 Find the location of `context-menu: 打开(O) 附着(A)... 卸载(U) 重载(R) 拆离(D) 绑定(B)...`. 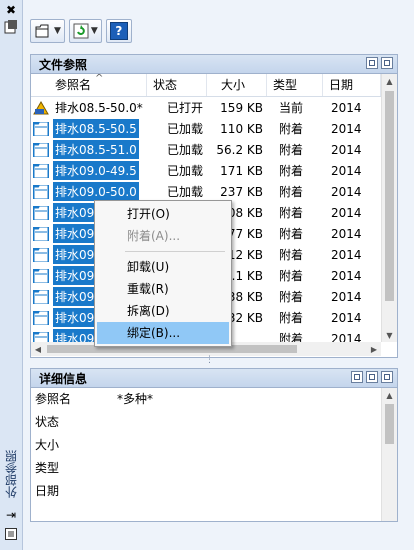

context-menu: 打开(O) 附着(A)... 卸载(U) 重载(R) 拆离(D) 绑定(B)... is located at coordinates (163, 273).